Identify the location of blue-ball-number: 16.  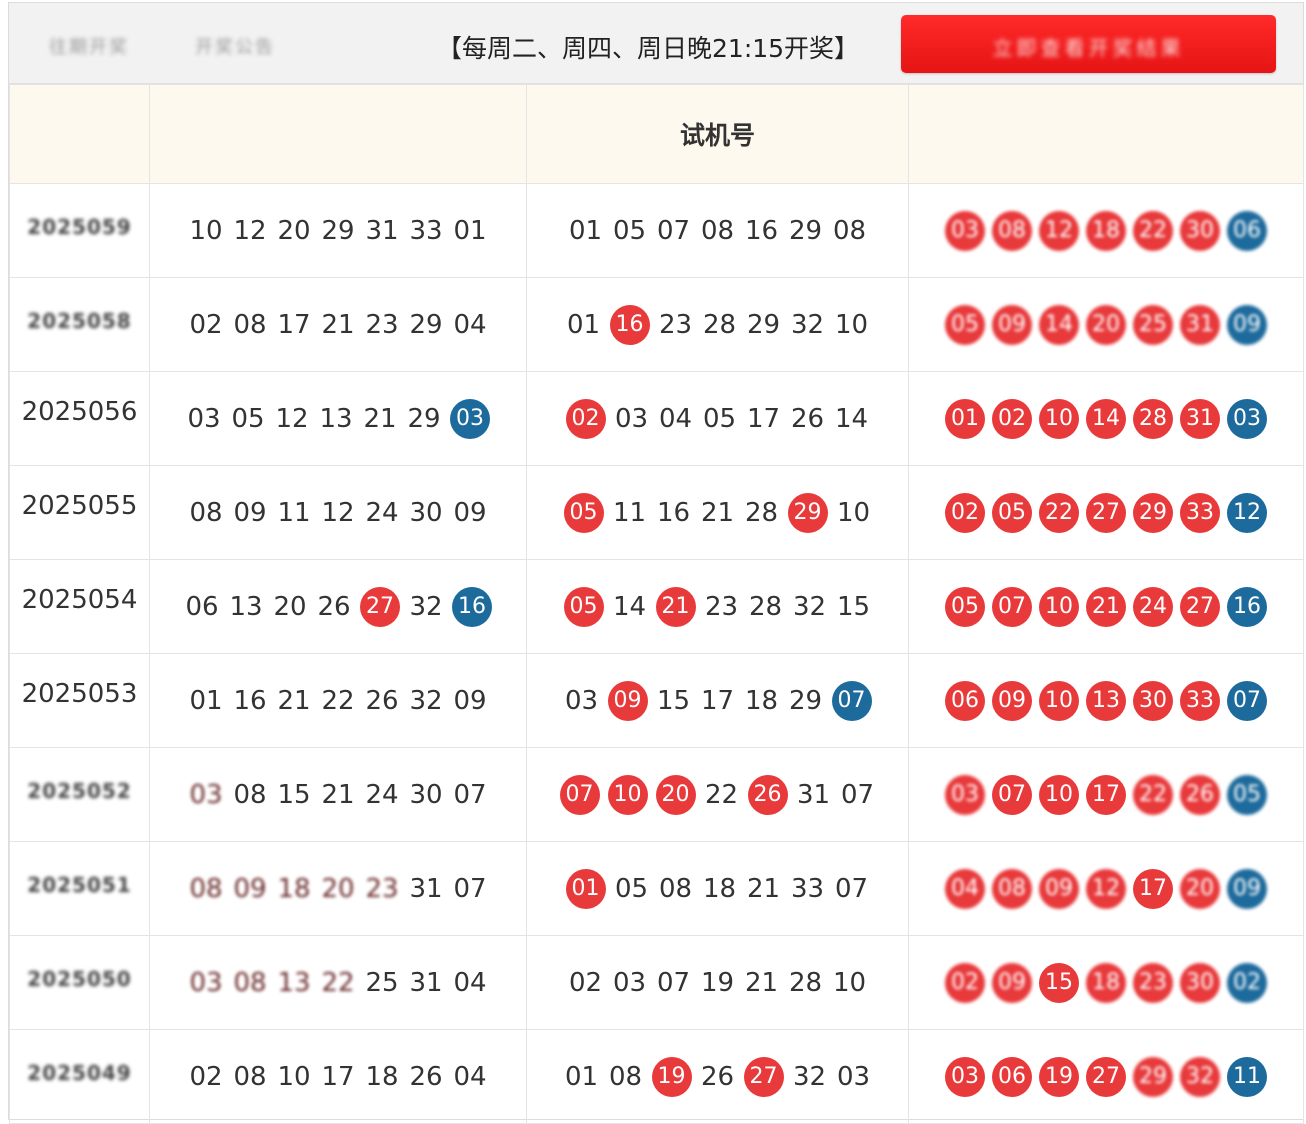
(472, 606).